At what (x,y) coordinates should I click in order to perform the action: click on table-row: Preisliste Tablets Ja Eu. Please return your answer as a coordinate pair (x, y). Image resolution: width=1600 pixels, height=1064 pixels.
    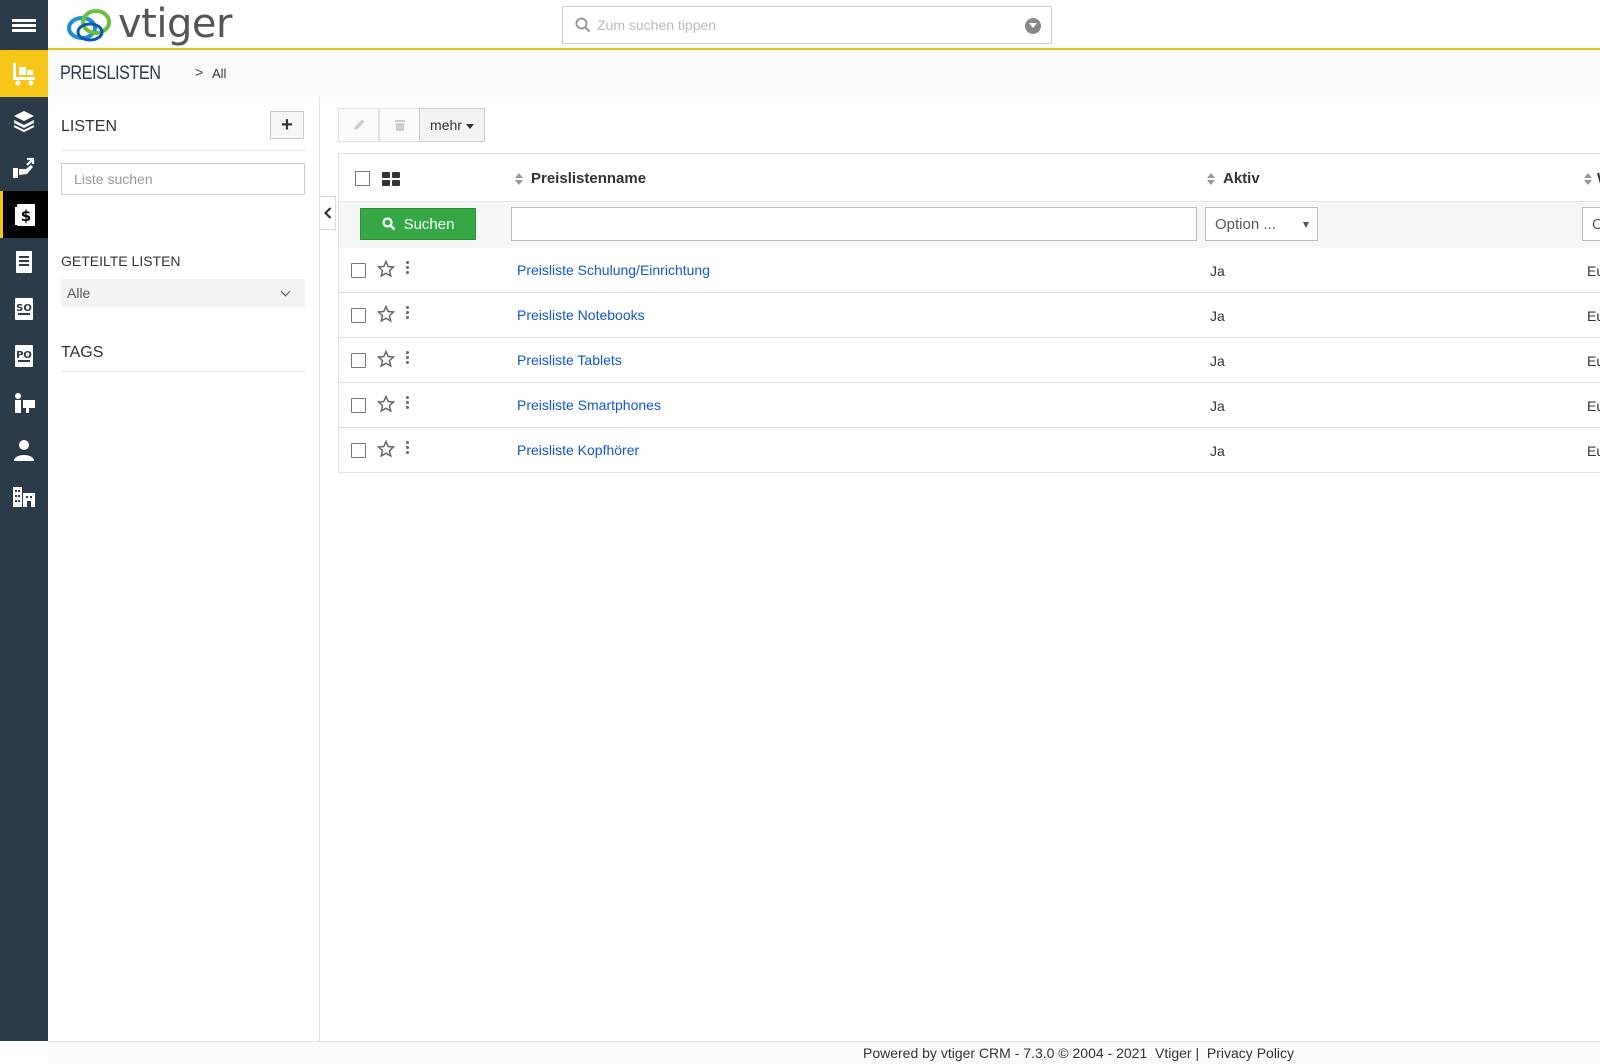
    Looking at the image, I should click on (969, 360).